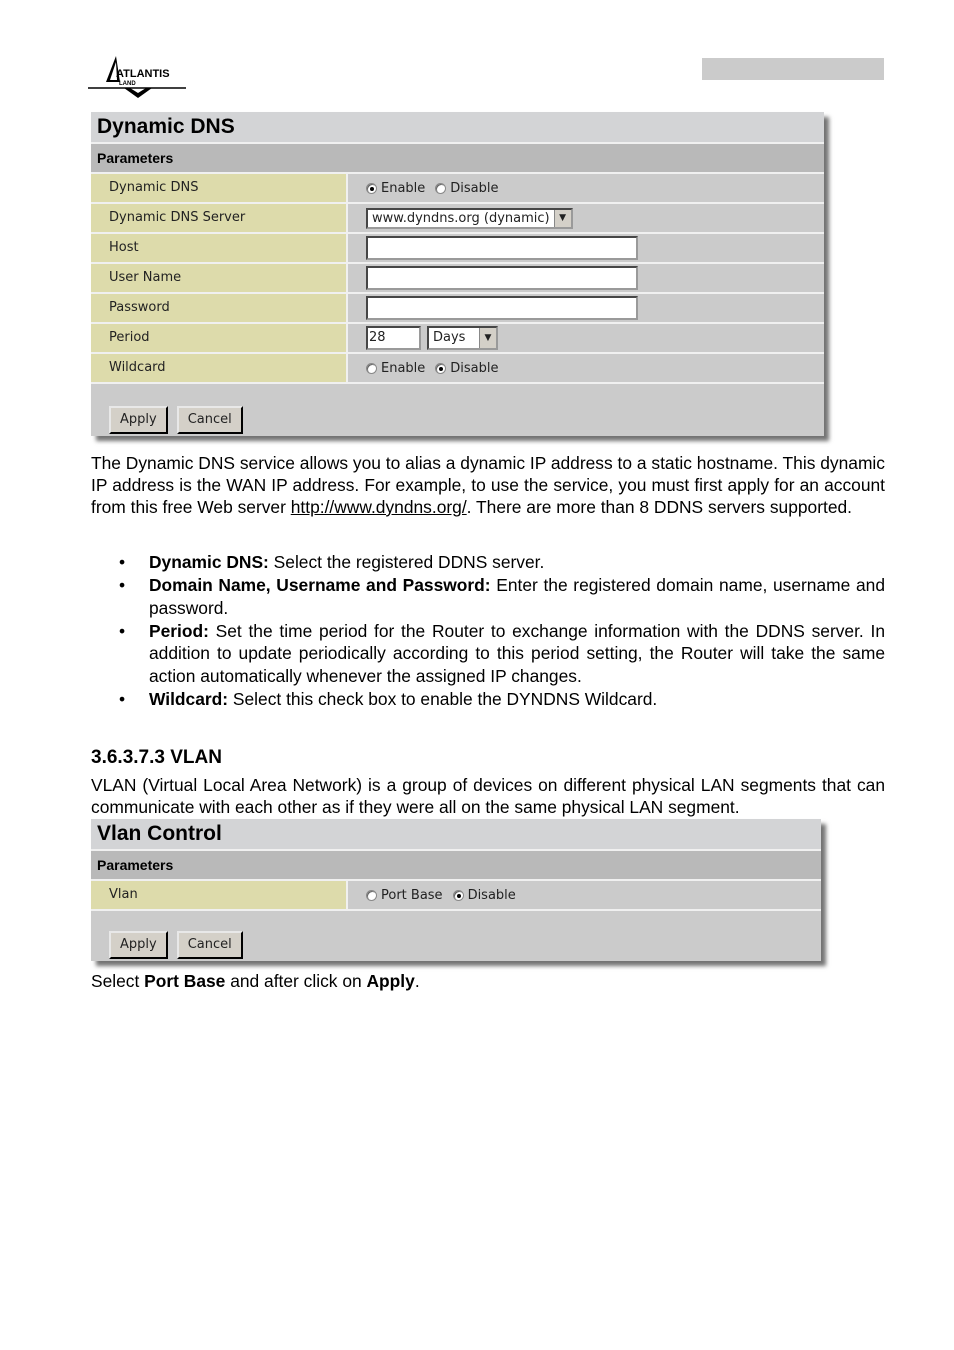  Describe the element at coordinates (484, 895) in the screenshot. I see `radio-vlan-disable: Disable` at that location.